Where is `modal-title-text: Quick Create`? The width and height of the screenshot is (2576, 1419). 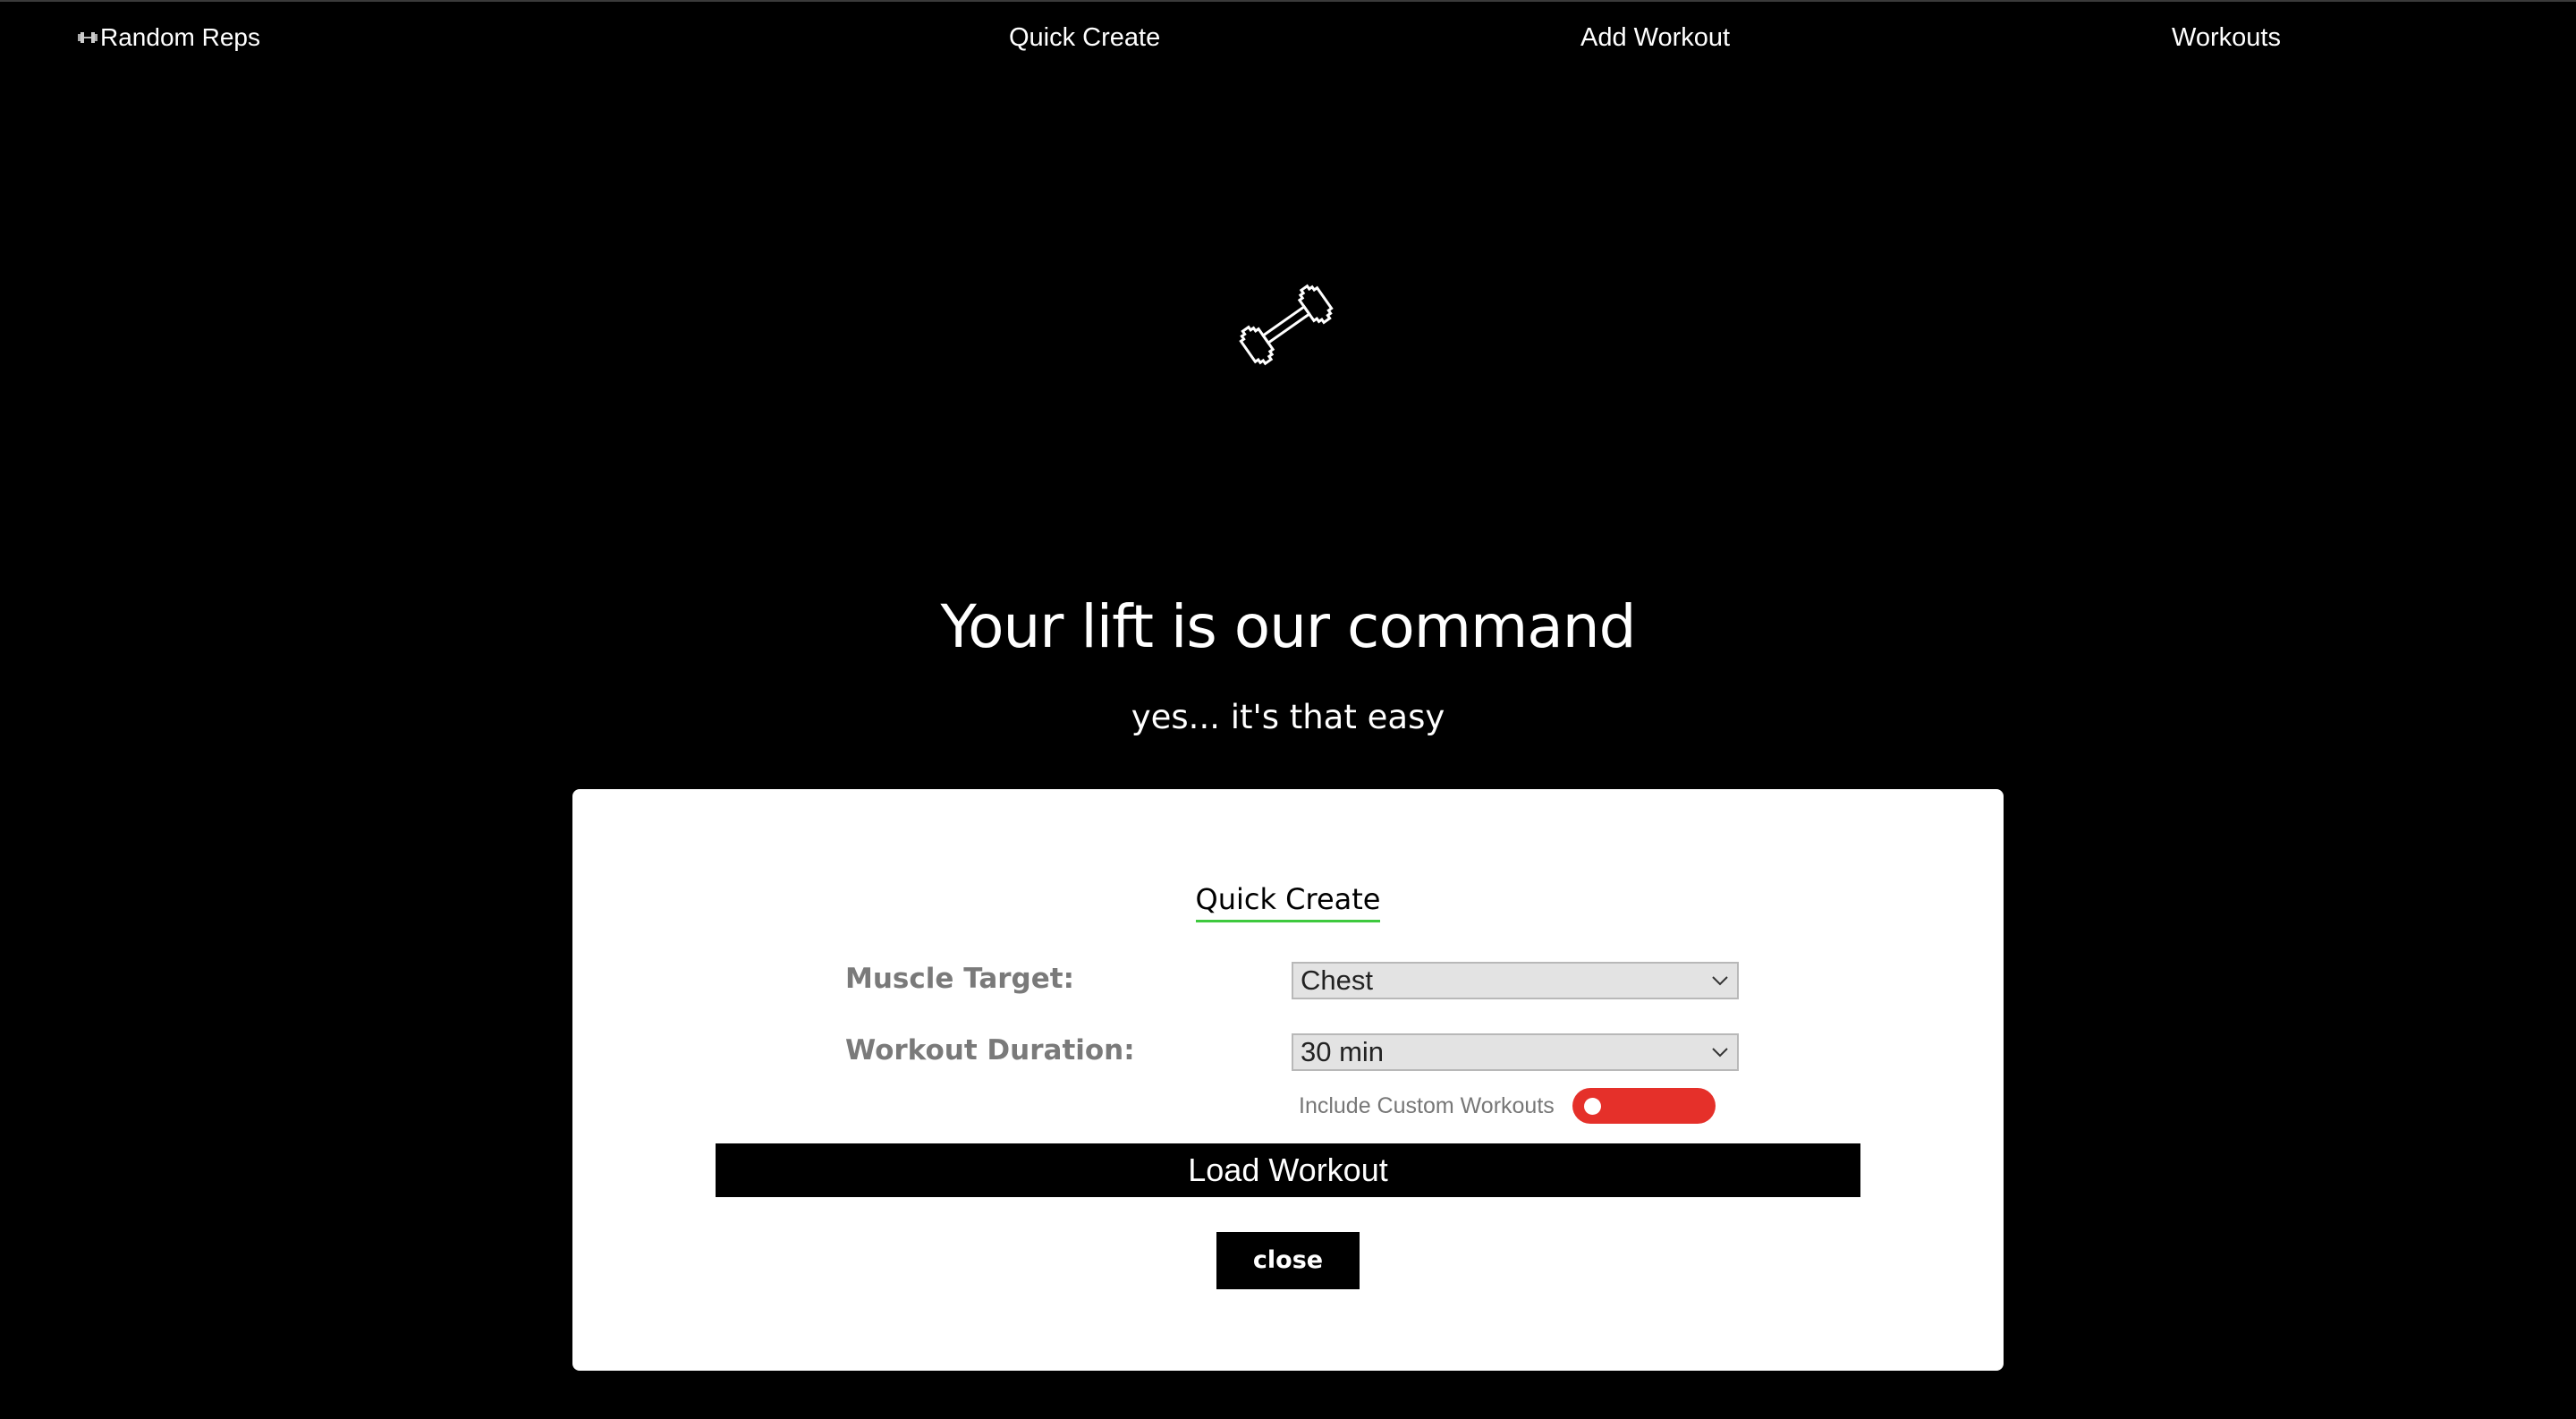
modal-title-text: Quick Create is located at coordinates (1288, 902).